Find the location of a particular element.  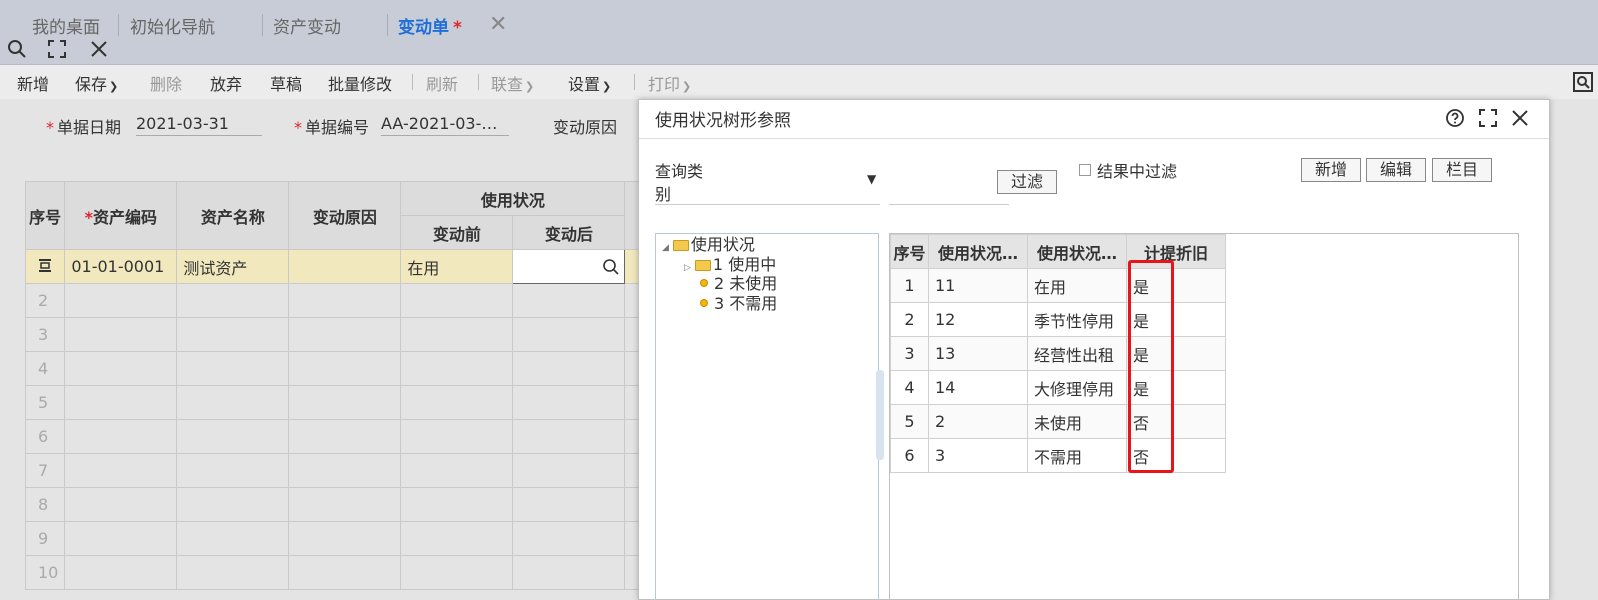

row-number: 2 is located at coordinates (45, 300).